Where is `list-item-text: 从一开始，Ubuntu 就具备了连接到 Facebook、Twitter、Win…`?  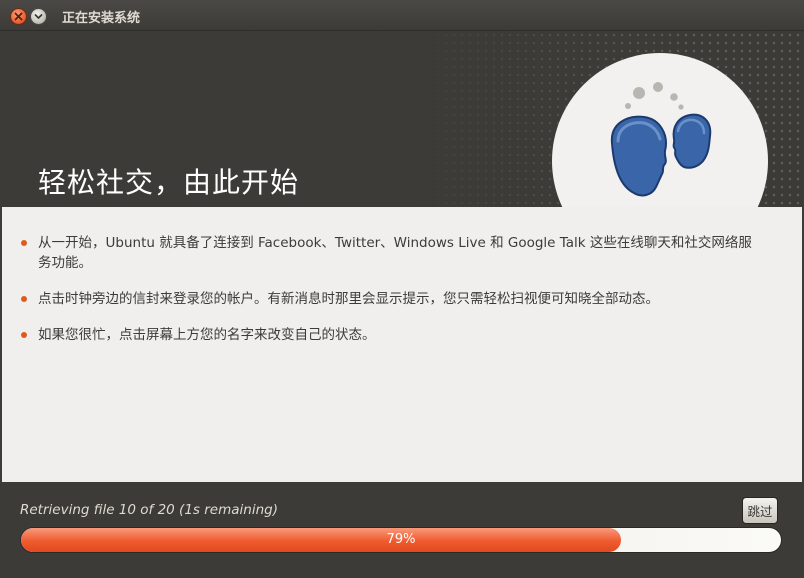
list-item-text: 从一开始，Ubuntu 就具备了连接到 Facebook、Twitter、Win… is located at coordinates (395, 253).